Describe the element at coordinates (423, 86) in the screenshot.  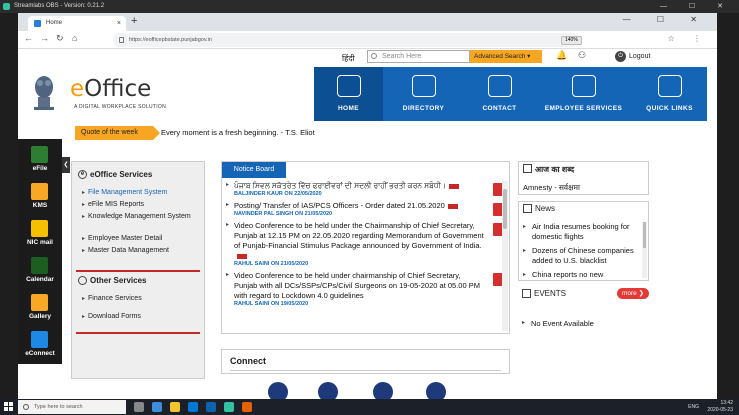
I see `directory-icon` at that location.